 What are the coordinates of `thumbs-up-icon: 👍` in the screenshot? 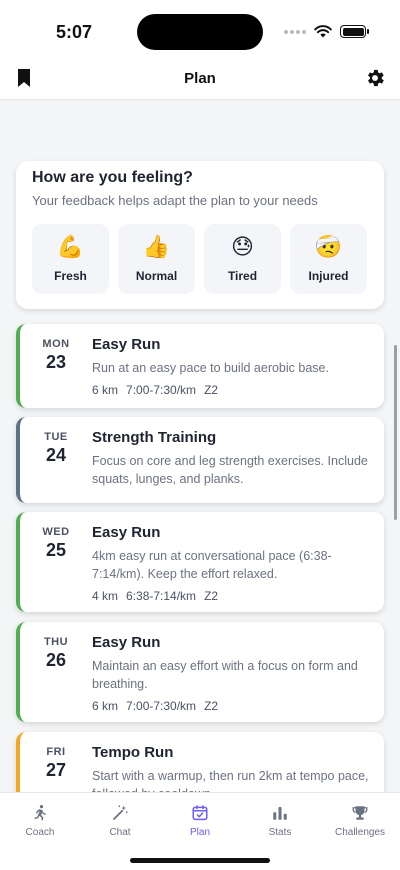 It's located at (156, 246).